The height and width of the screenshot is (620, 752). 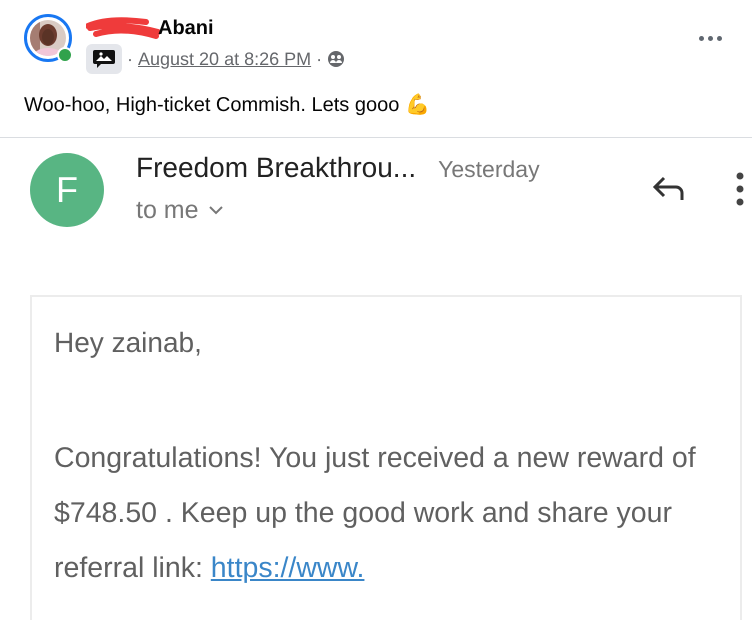 I want to click on referral-link: https://www., so click(x=287, y=568).